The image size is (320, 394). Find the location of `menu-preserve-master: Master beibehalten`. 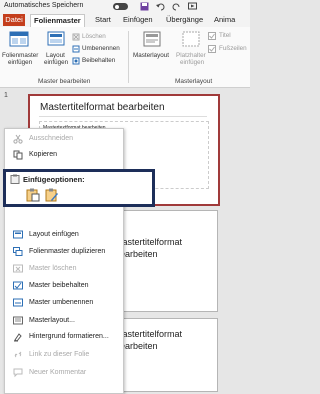

menu-preserve-master: Master beibehalten is located at coordinates (64, 286).